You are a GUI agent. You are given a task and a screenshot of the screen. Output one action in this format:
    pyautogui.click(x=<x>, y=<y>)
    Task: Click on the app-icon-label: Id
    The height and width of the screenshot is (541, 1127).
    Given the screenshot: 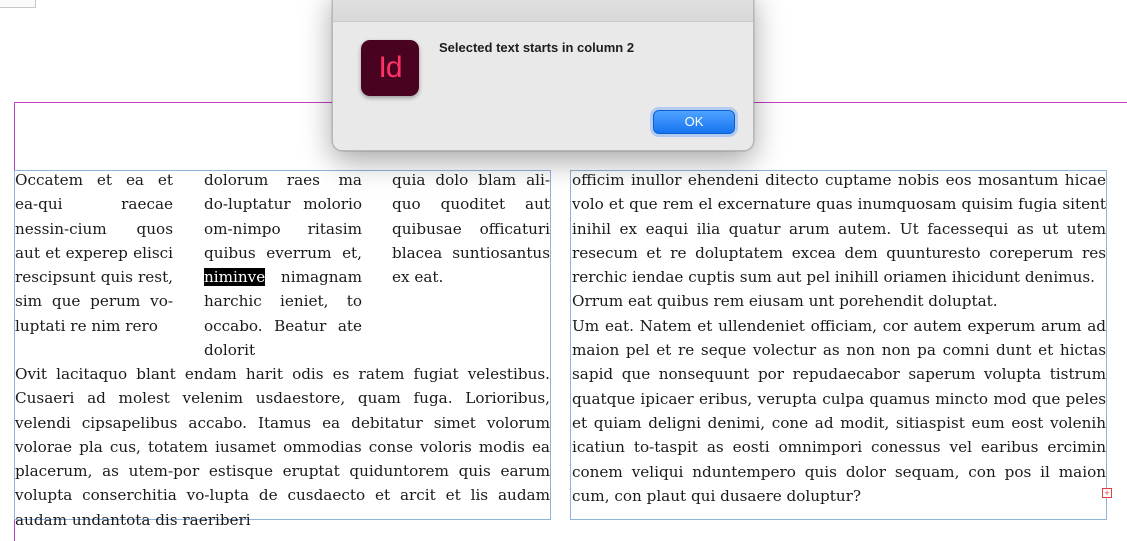 What is the action you would take?
    pyautogui.click(x=390, y=67)
    